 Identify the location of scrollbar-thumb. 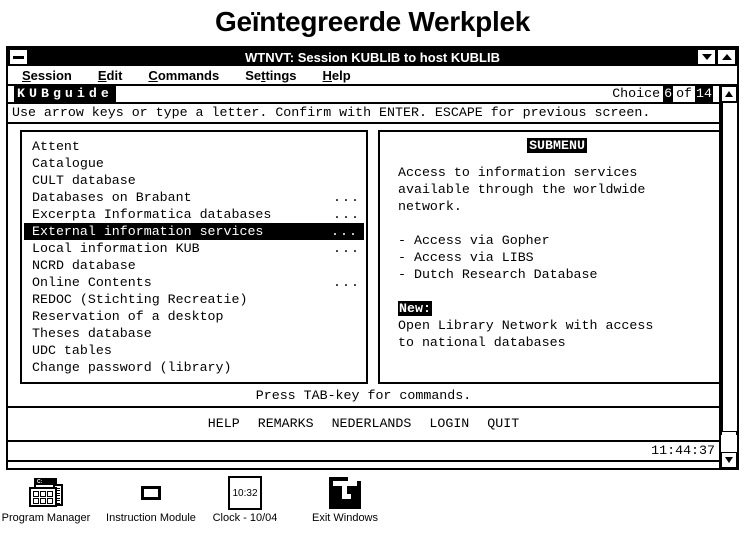
(730, 267).